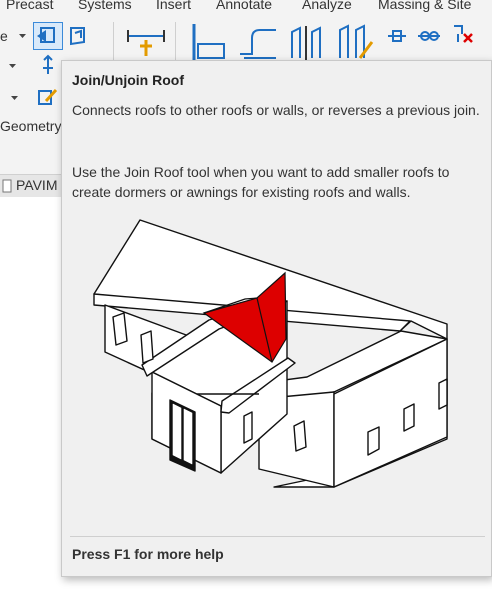  I want to click on mirror-pick-axis-icon, so click(306, 43).